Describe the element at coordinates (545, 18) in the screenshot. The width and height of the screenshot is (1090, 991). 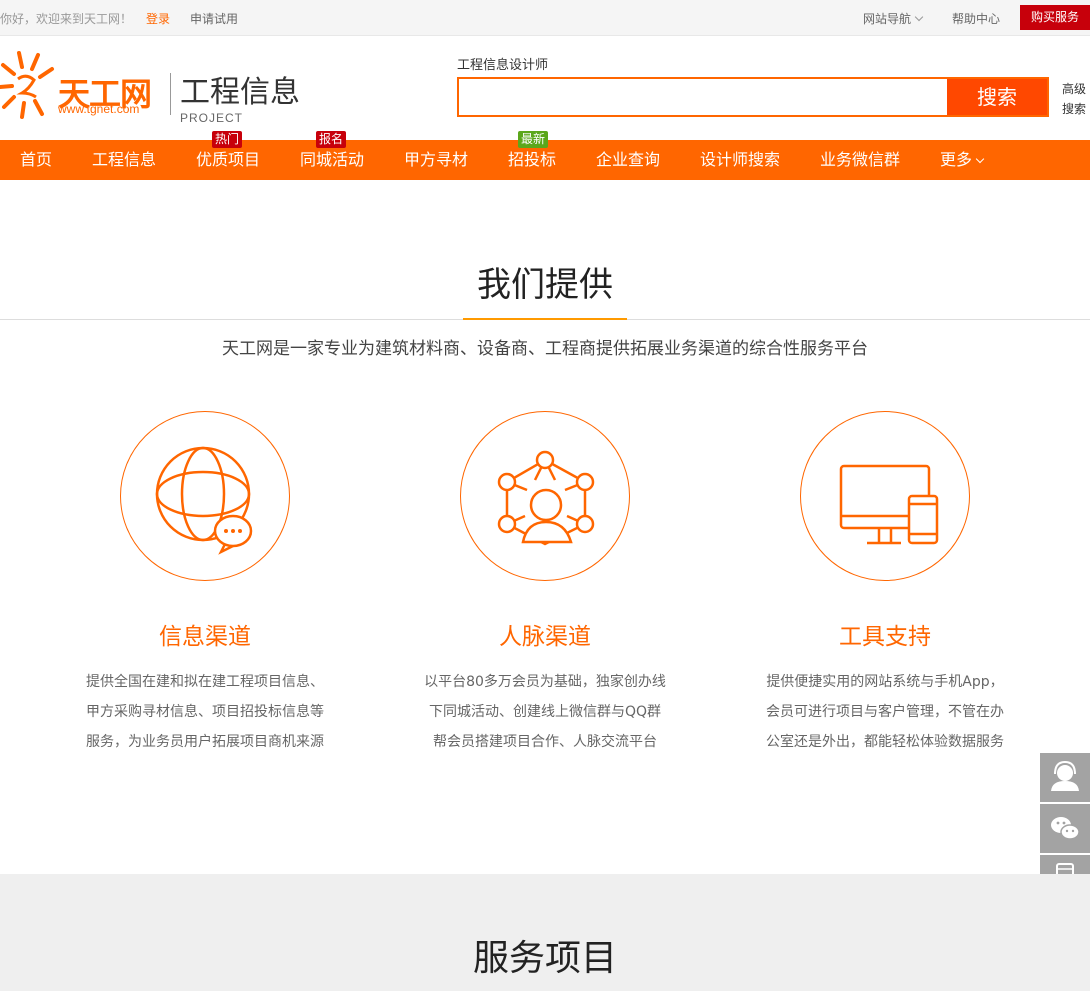
I see `top-bar: 你好，欢迎来到天工网！ 登录 申请试用 网站导航 帮助中心 购买服务` at that location.